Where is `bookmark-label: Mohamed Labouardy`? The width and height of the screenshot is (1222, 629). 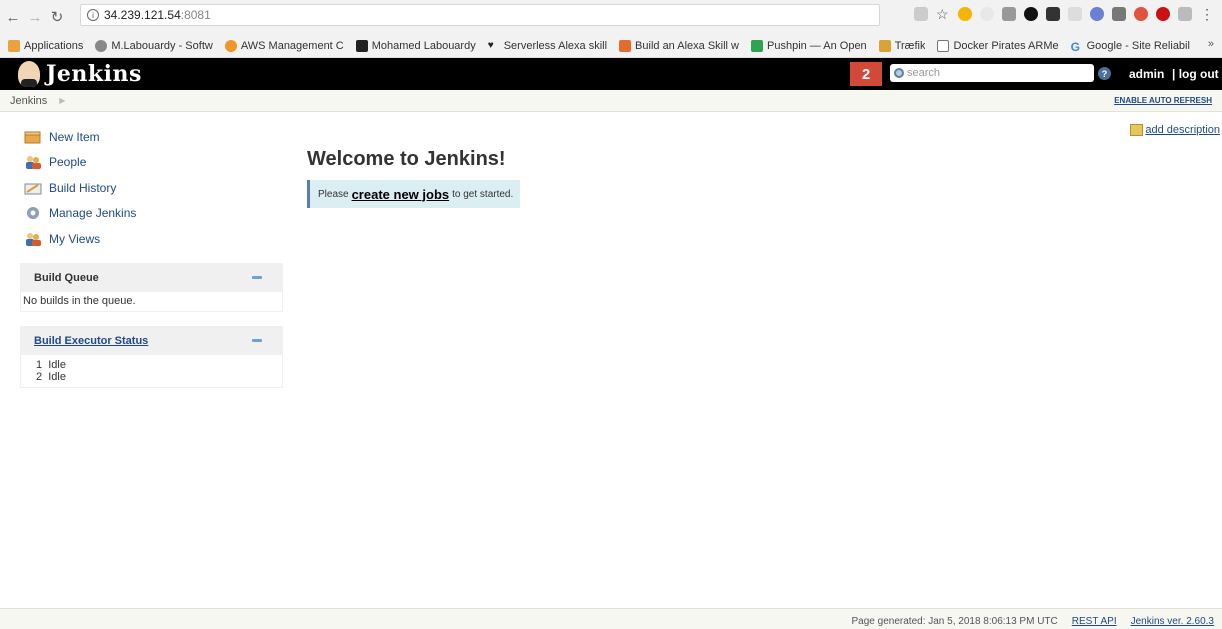
bookmark-label: Mohamed Labouardy is located at coordinates (423, 45).